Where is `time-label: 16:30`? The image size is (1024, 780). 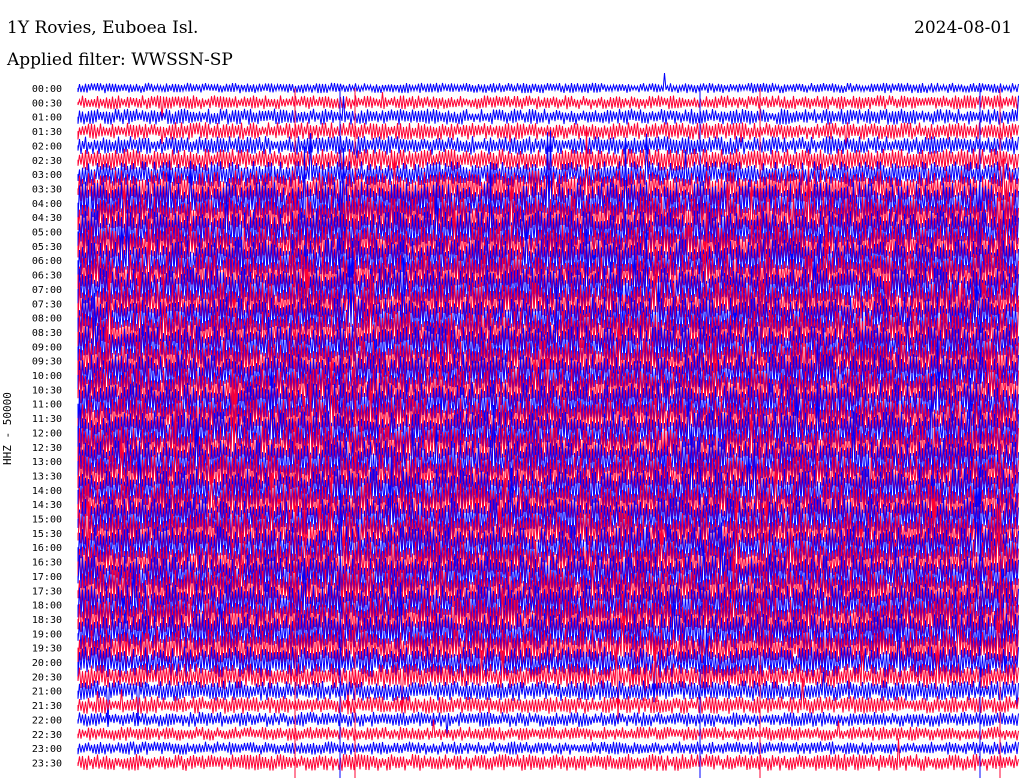
time-label: 16:30 is located at coordinates (47, 563).